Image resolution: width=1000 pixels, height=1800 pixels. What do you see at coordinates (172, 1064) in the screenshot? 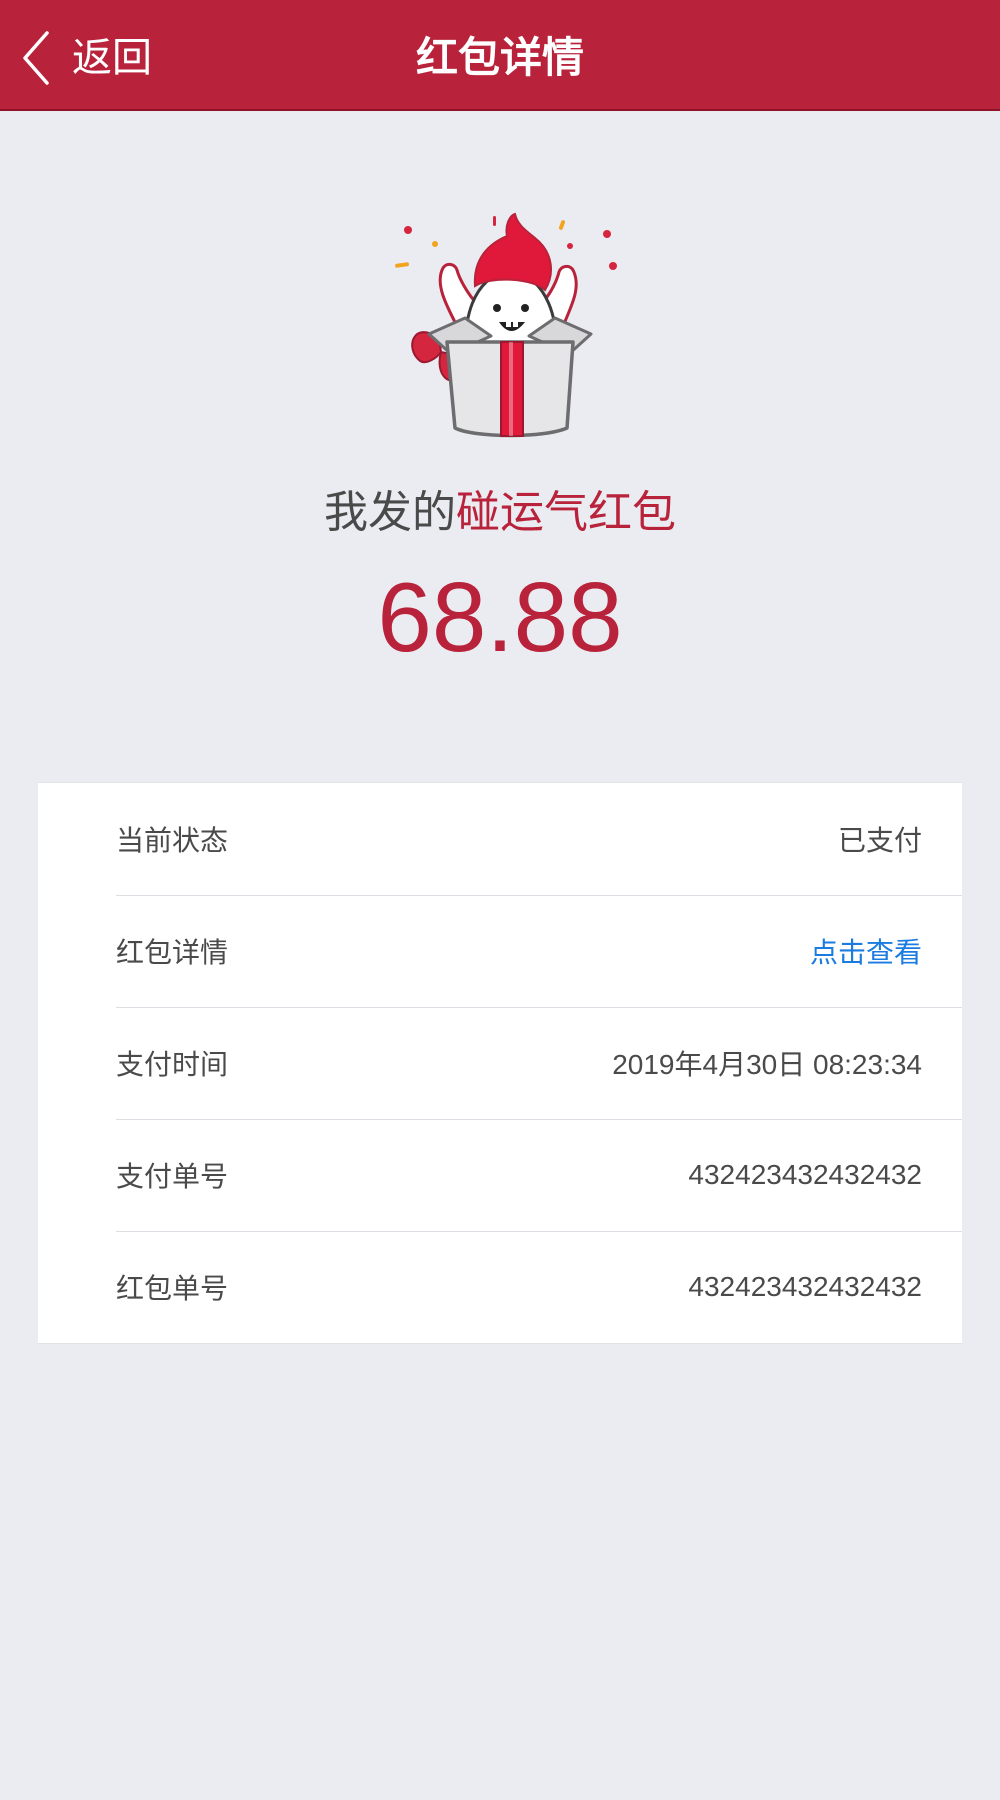
I see `row-label: 支付时间` at bounding box center [172, 1064].